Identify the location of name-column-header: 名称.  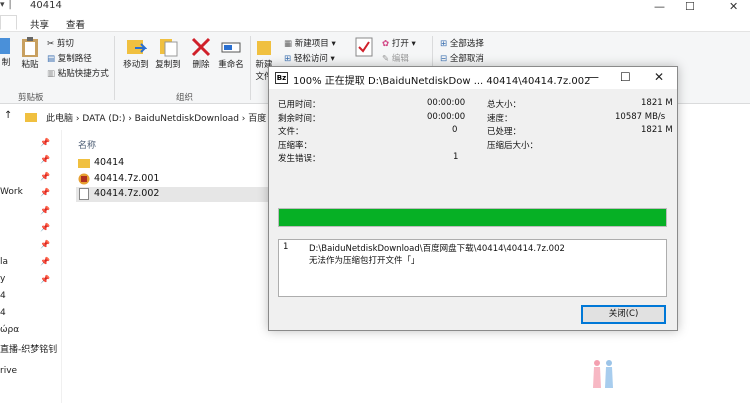
(87, 144).